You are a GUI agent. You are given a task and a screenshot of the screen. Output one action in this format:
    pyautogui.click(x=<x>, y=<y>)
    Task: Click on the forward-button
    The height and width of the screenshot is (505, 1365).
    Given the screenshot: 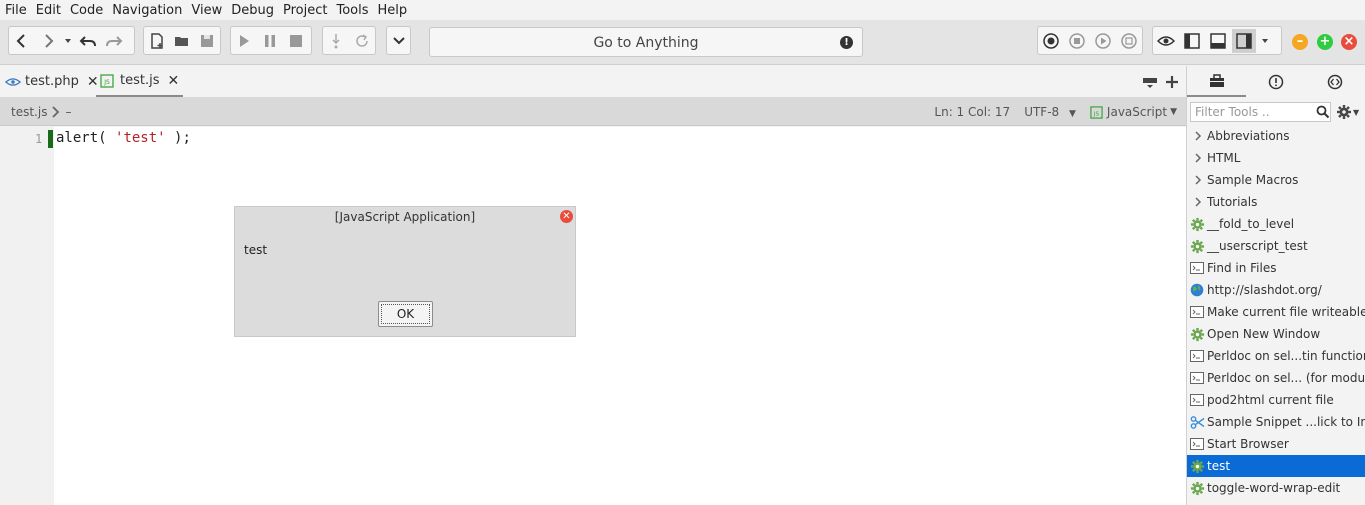 What is the action you would take?
    pyautogui.click(x=48, y=41)
    